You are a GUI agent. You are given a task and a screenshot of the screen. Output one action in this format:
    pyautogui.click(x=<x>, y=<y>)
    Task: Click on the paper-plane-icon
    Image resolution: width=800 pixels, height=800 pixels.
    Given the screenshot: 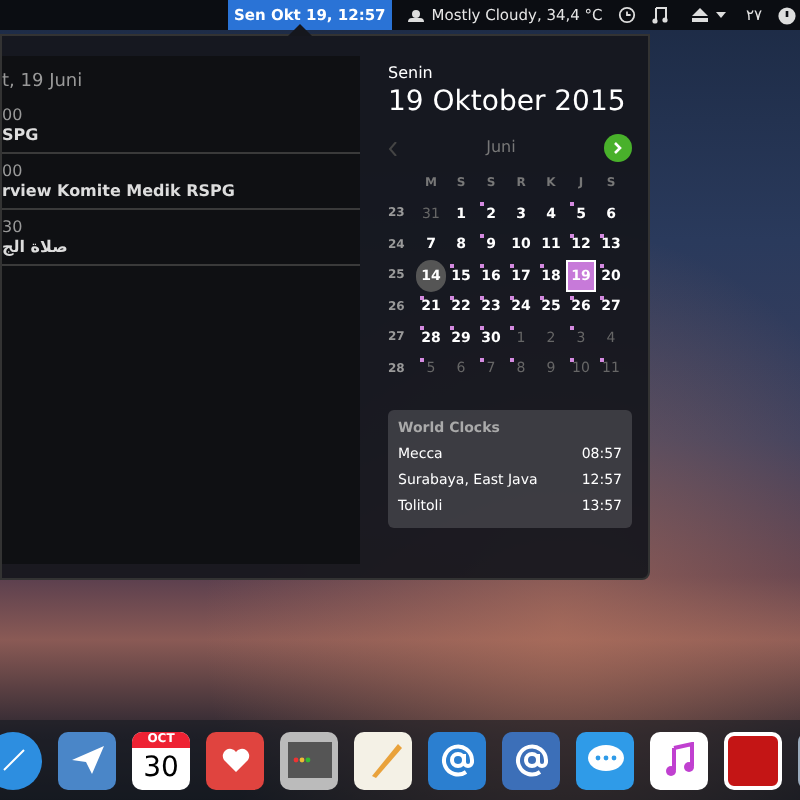 What is the action you would take?
    pyautogui.click(x=87, y=760)
    